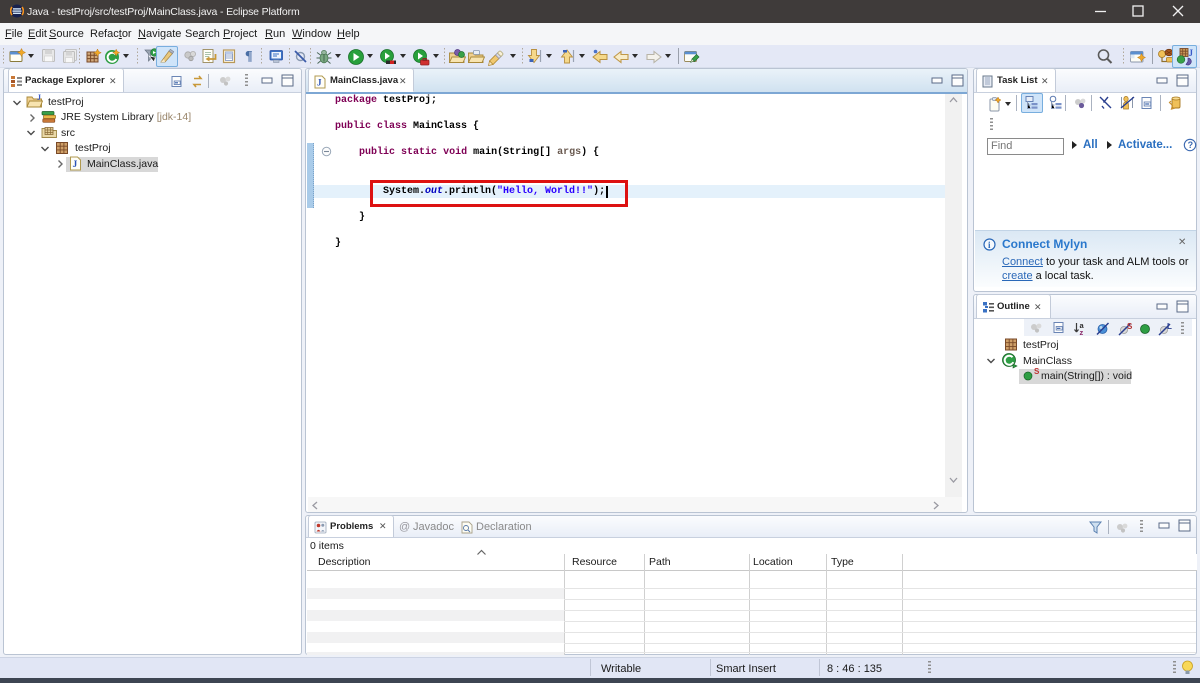 Image resolution: width=1200 pixels, height=683 pixels. Describe the element at coordinates (1130, 326) in the screenshot. I see `svg-text: S` at that location.